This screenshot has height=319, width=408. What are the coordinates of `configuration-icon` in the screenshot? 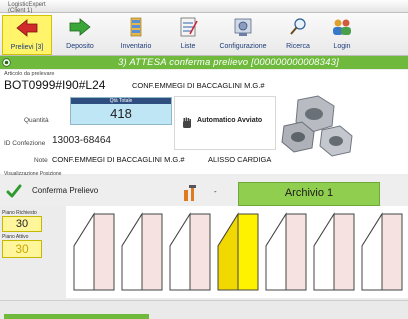 It's located at (243, 27).